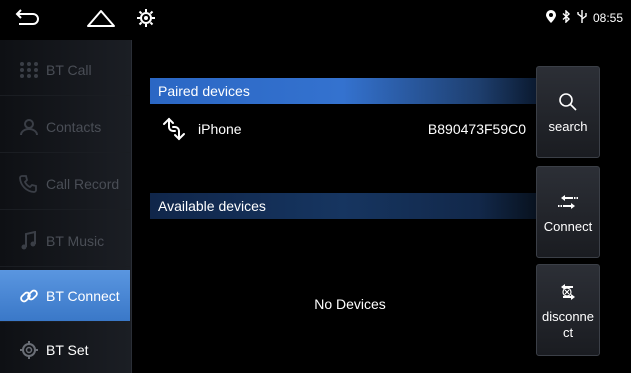 Image resolution: width=631 pixels, height=373 pixels. Describe the element at coordinates (350, 304) in the screenshot. I see `empty-state-text: No Devices` at that location.